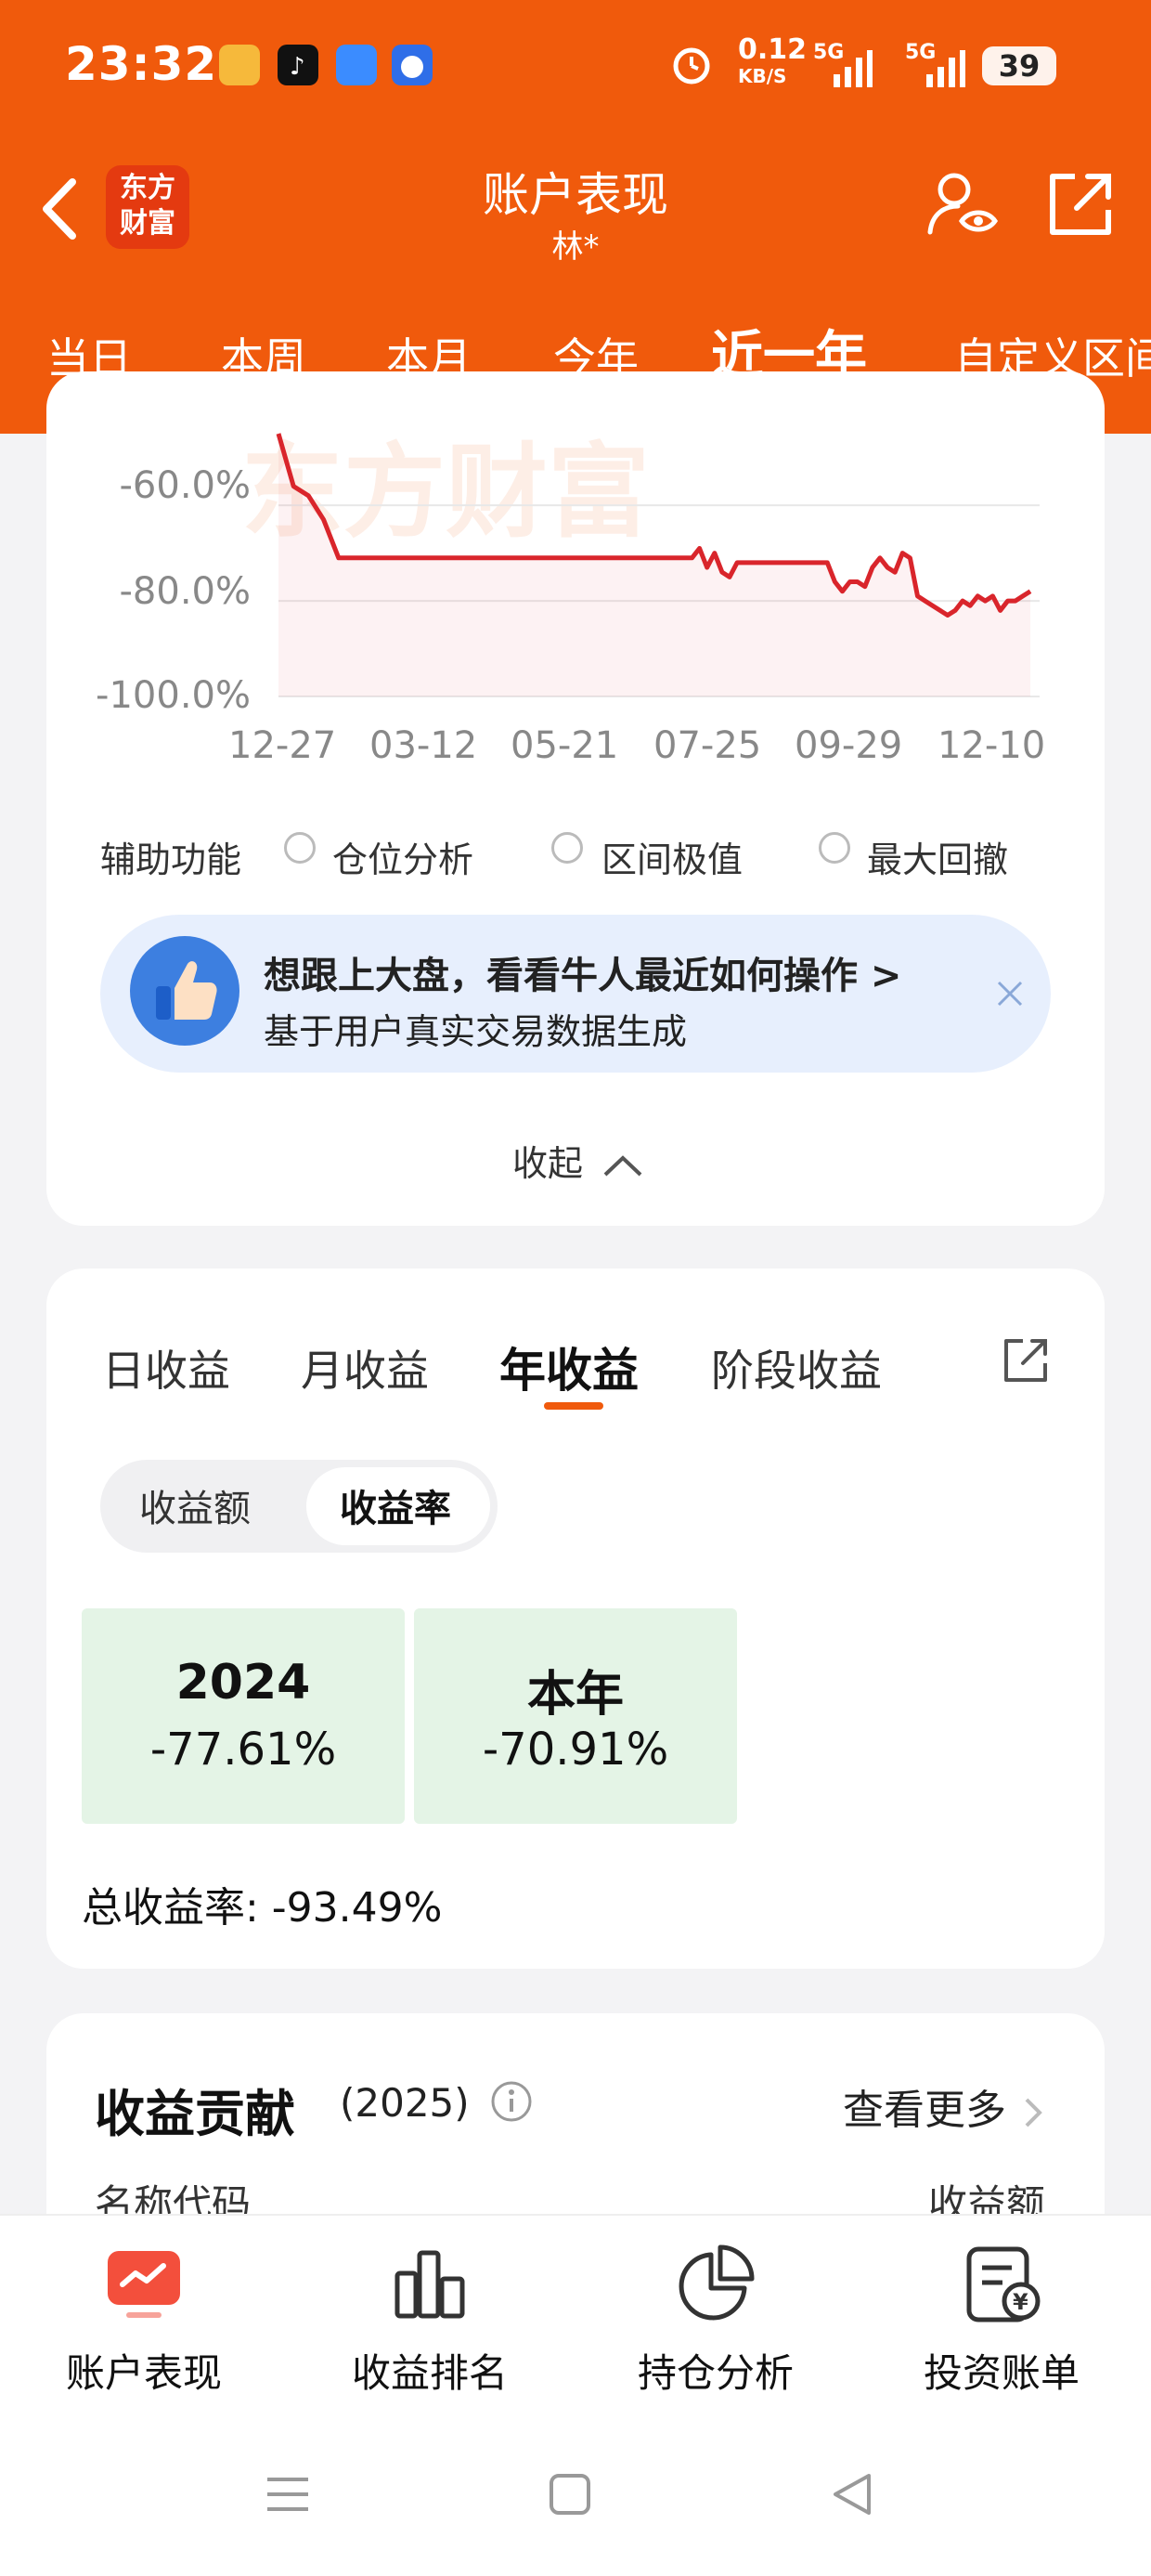  I want to click on aux-functions-label: 辅助功能, so click(171, 859).